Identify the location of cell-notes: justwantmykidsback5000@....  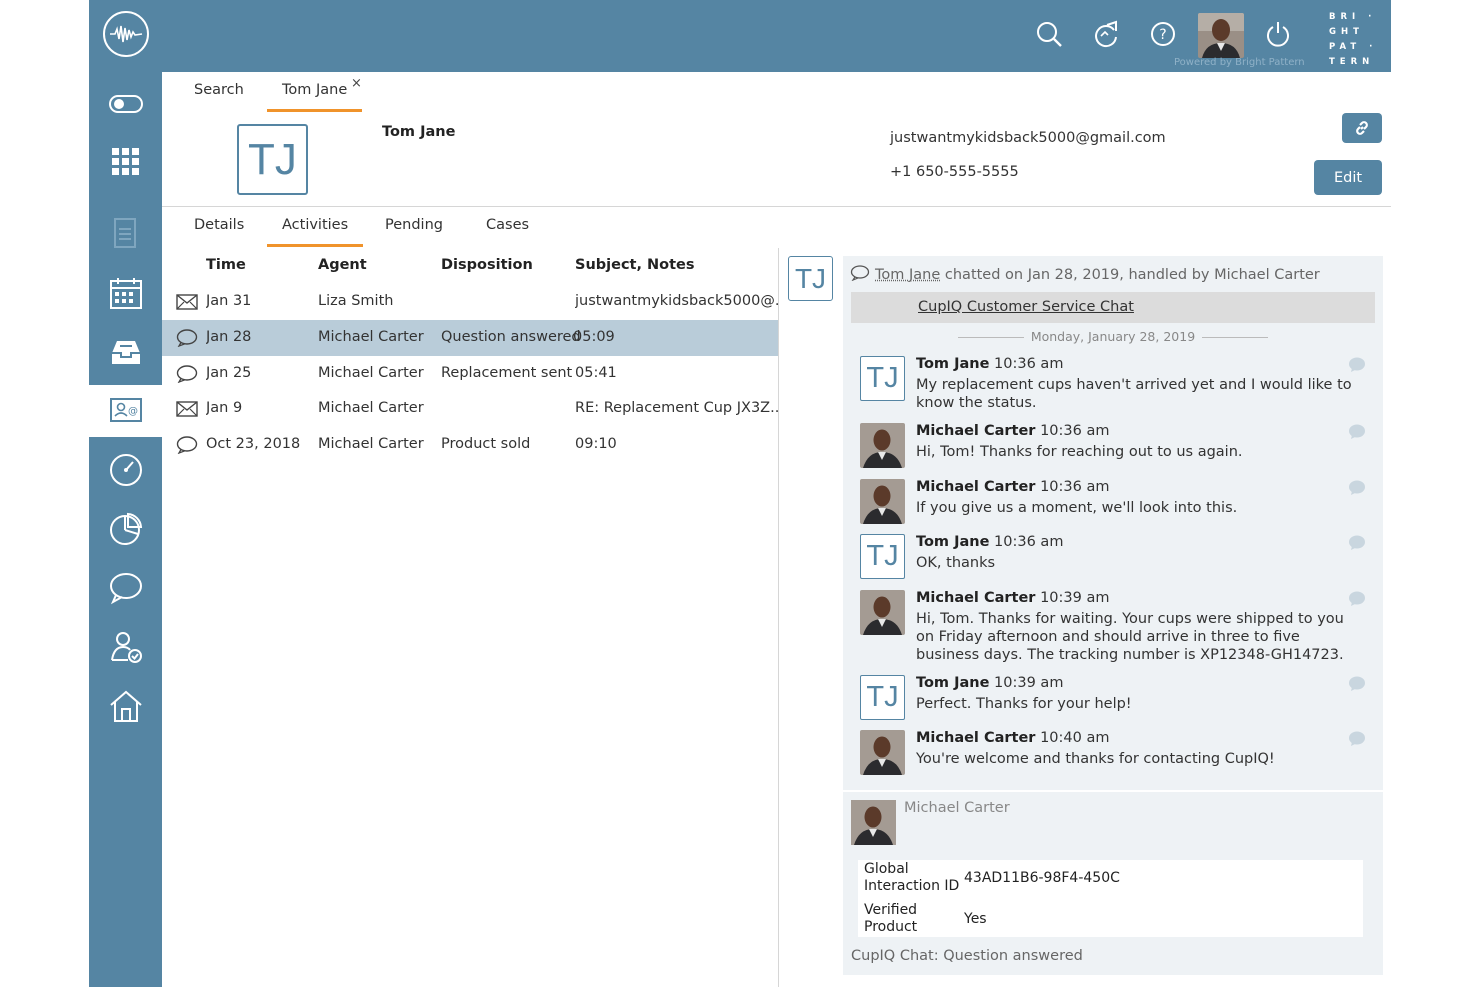
(676, 301).